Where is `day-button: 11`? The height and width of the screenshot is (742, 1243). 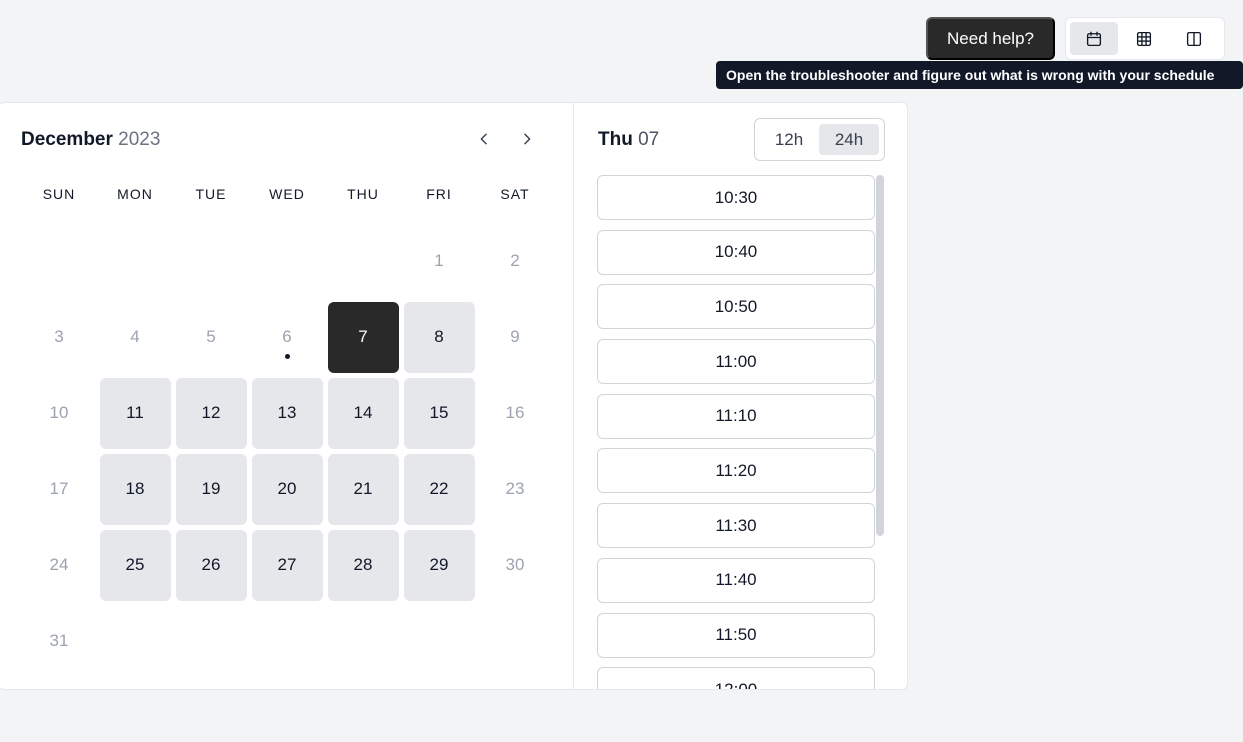
day-button: 11 is located at coordinates (135, 413).